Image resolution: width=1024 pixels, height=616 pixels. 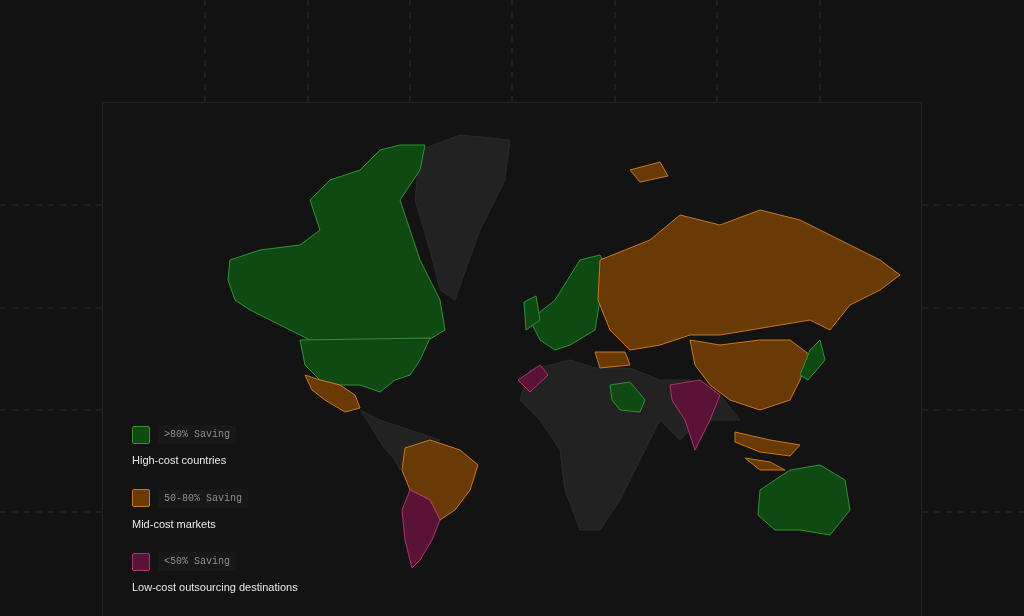 What do you see at coordinates (197, 561) in the screenshot?
I see `saving-range-tag: <50% Saving` at bounding box center [197, 561].